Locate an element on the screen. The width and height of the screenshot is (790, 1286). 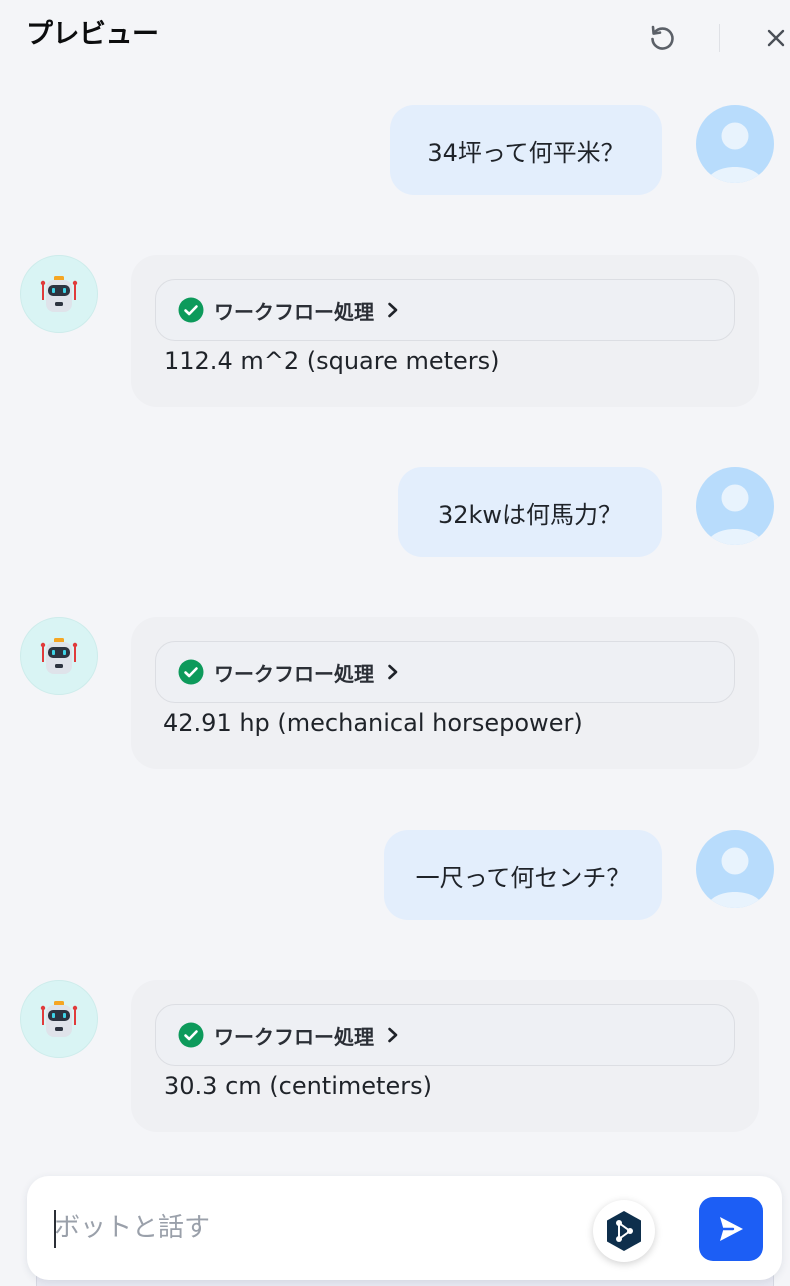
send-icon is located at coordinates (731, 1229).